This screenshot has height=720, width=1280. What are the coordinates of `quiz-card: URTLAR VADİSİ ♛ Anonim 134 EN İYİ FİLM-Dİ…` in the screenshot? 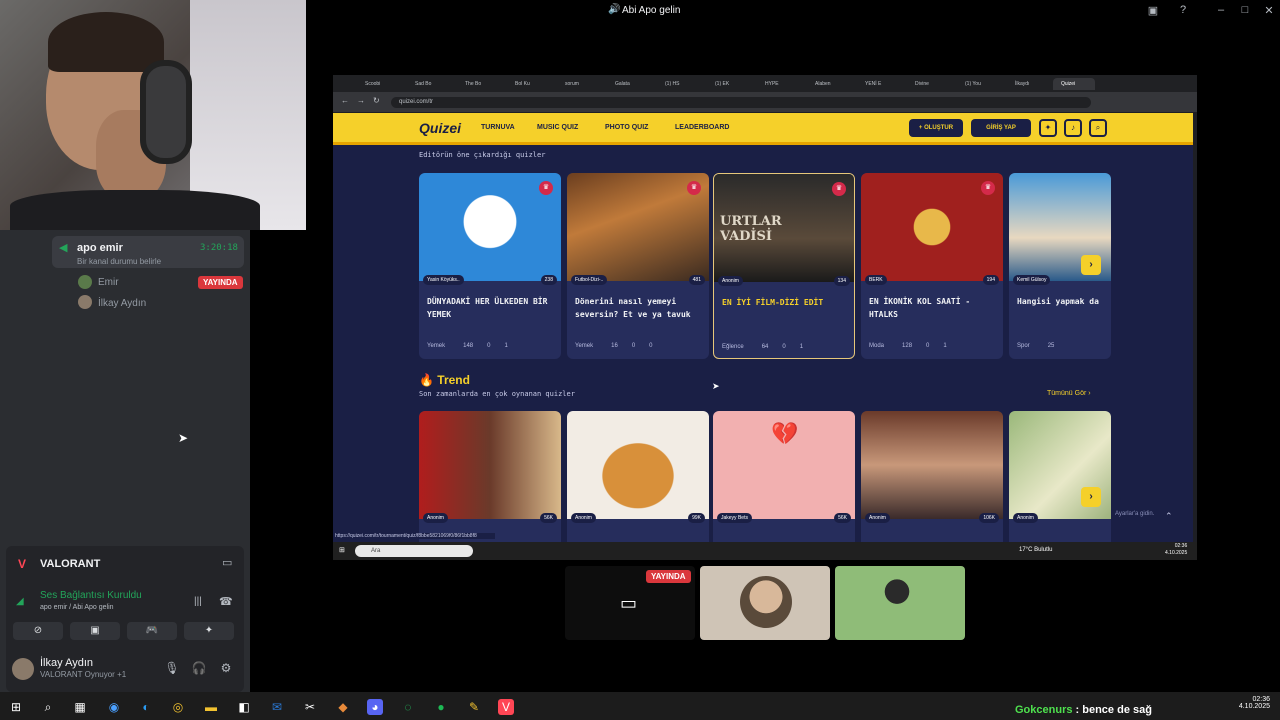 It's located at (784, 266).